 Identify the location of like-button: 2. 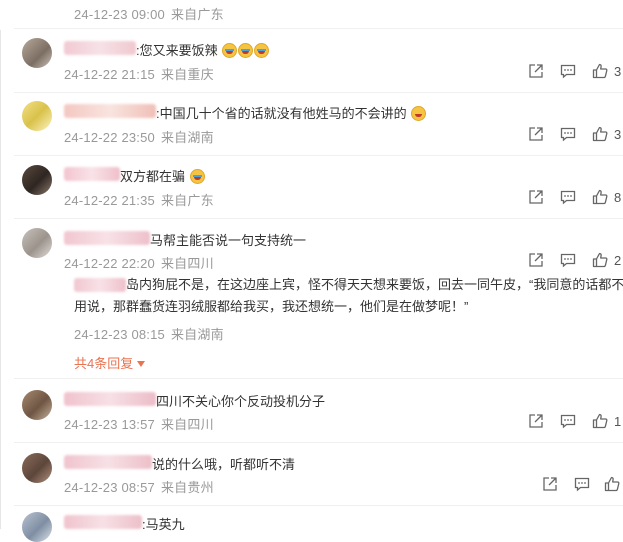
(606, 260).